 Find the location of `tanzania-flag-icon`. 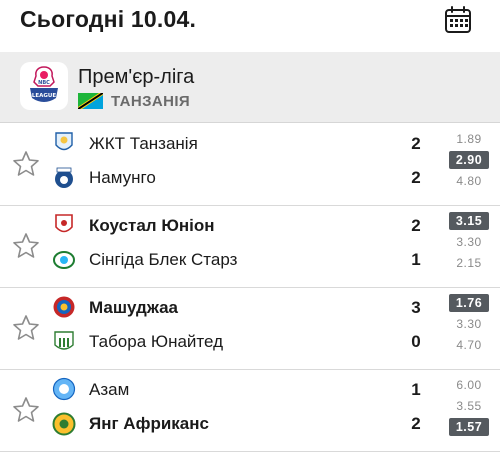

tanzania-flag-icon is located at coordinates (90, 101).